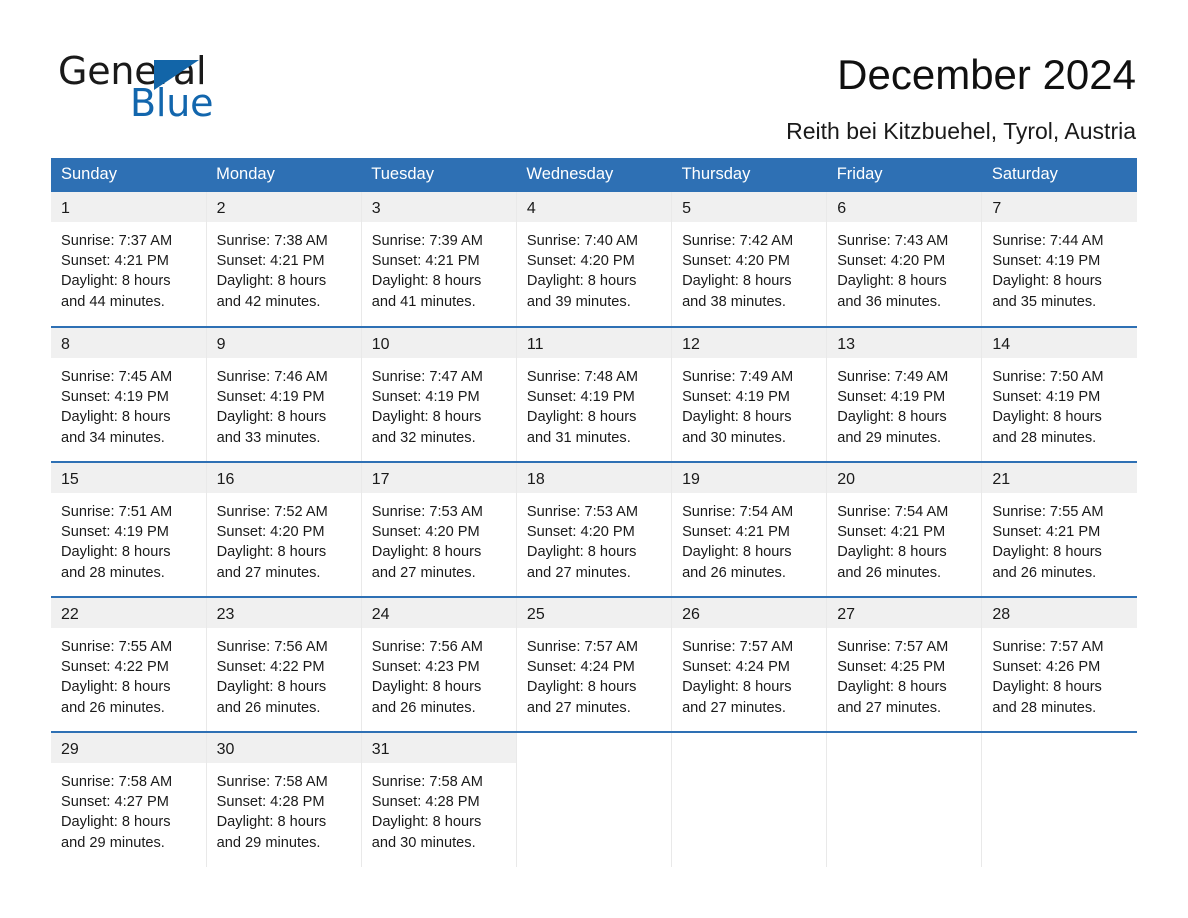  I want to click on sunset-time: Sunset: 4:24 PM, so click(736, 667).